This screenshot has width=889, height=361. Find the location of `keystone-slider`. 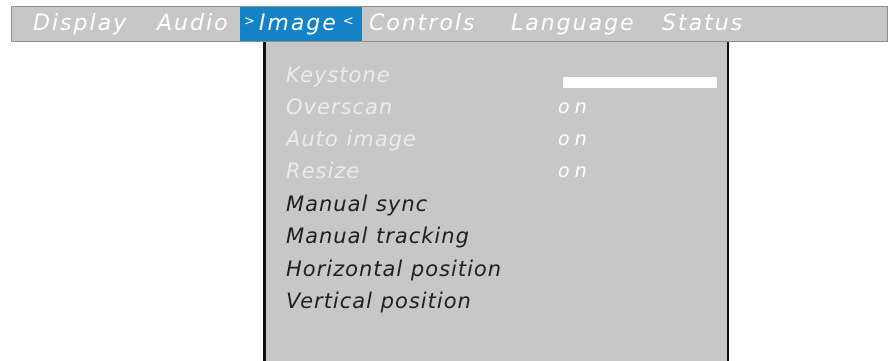

keystone-slider is located at coordinates (640, 82).